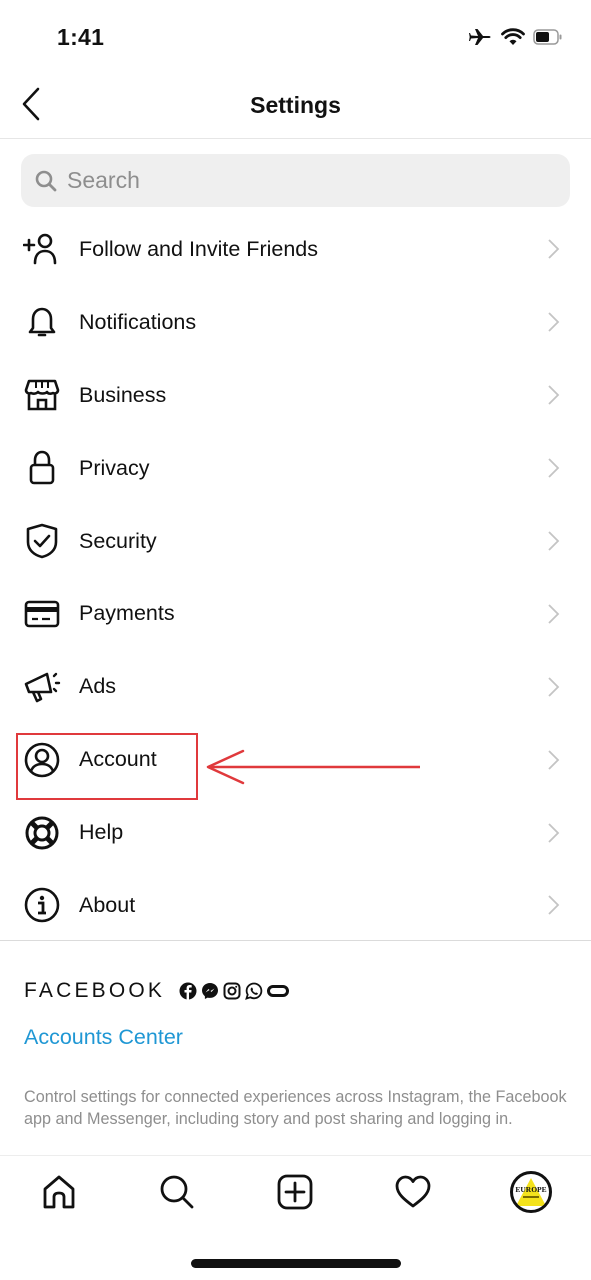  What do you see at coordinates (295, 322) in the screenshot?
I see `menu-item-notifications: Notifications` at bounding box center [295, 322].